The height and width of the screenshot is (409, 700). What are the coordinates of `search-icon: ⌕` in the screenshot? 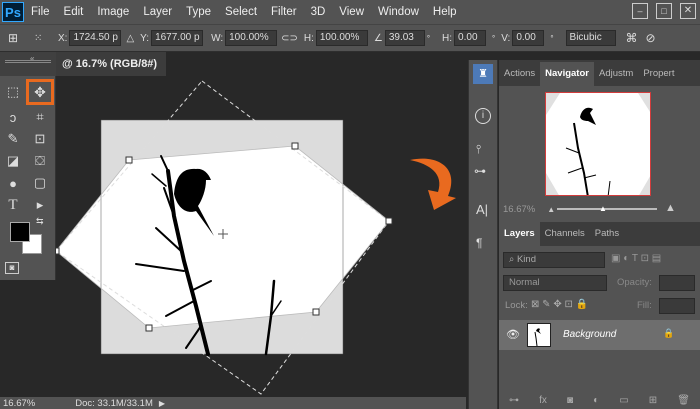 It's located at (513, 259).